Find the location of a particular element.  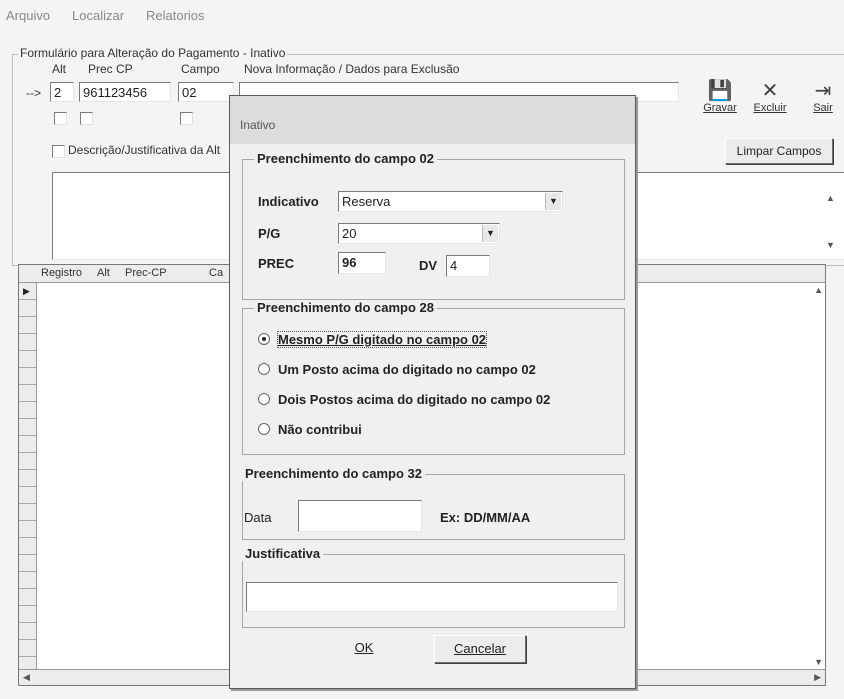

menu-localizar: Localizar is located at coordinates (98, 15).